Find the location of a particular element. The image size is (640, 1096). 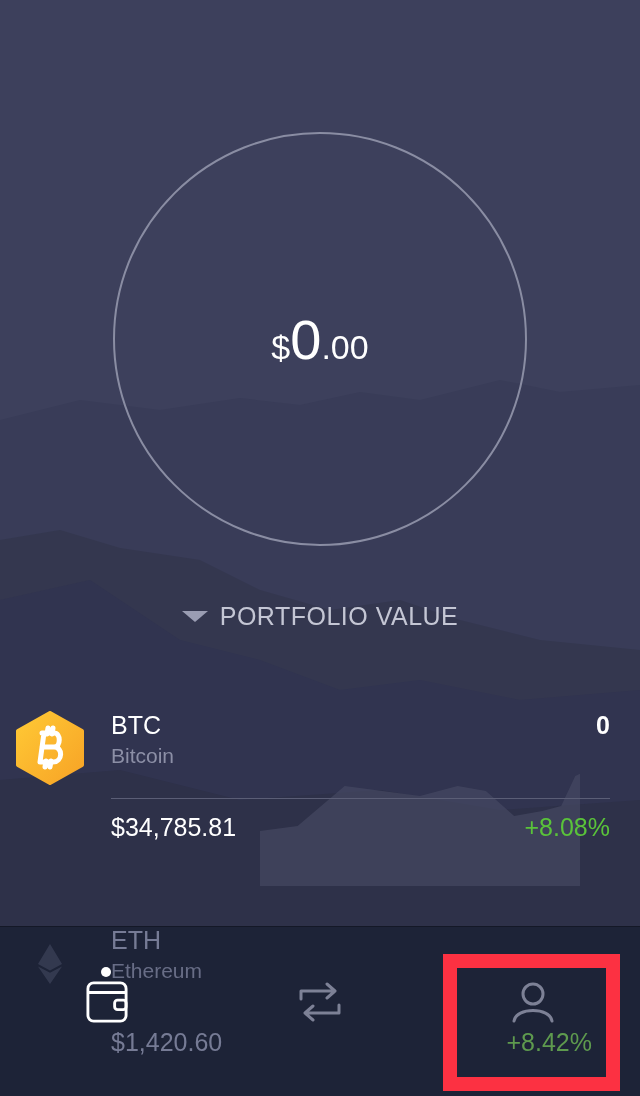

dropdown-triangle-icon is located at coordinates (194, 616).